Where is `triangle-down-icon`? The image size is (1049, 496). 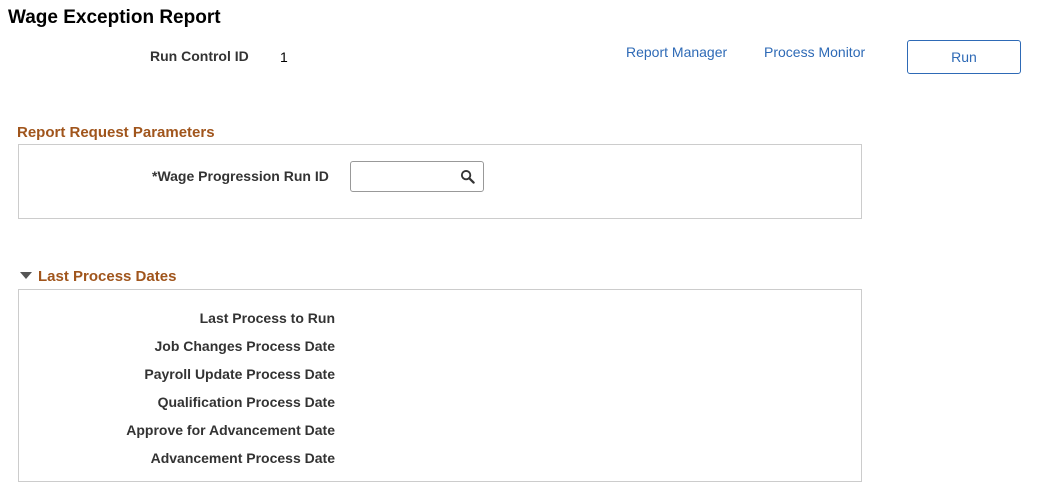
triangle-down-icon is located at coordinates (26, 275).